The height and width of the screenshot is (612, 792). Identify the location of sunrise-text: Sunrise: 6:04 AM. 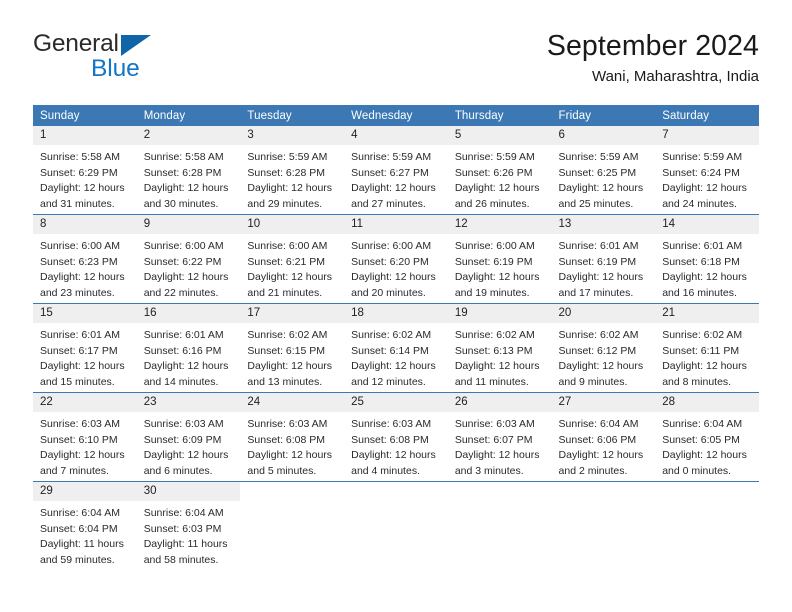
(702, 424).